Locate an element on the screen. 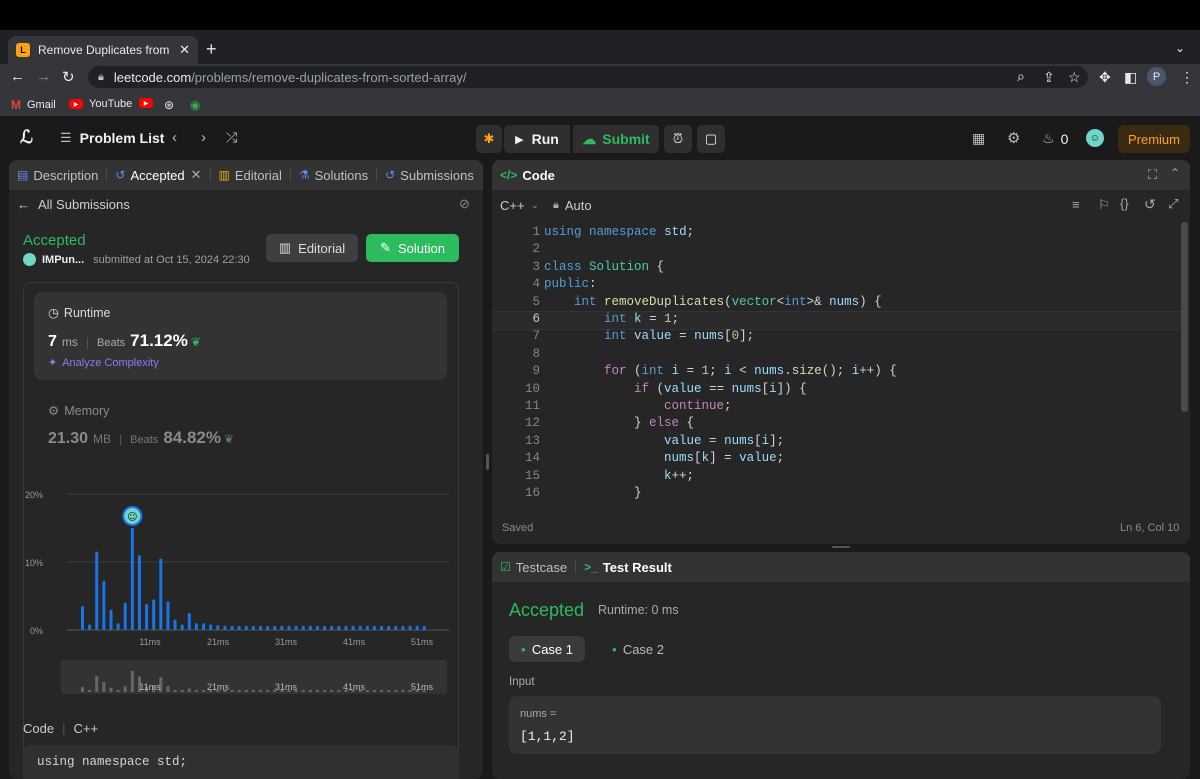 The height and width of the screenshot is (779, 1200). code-line: 8 is located at coordinates (837, 355).